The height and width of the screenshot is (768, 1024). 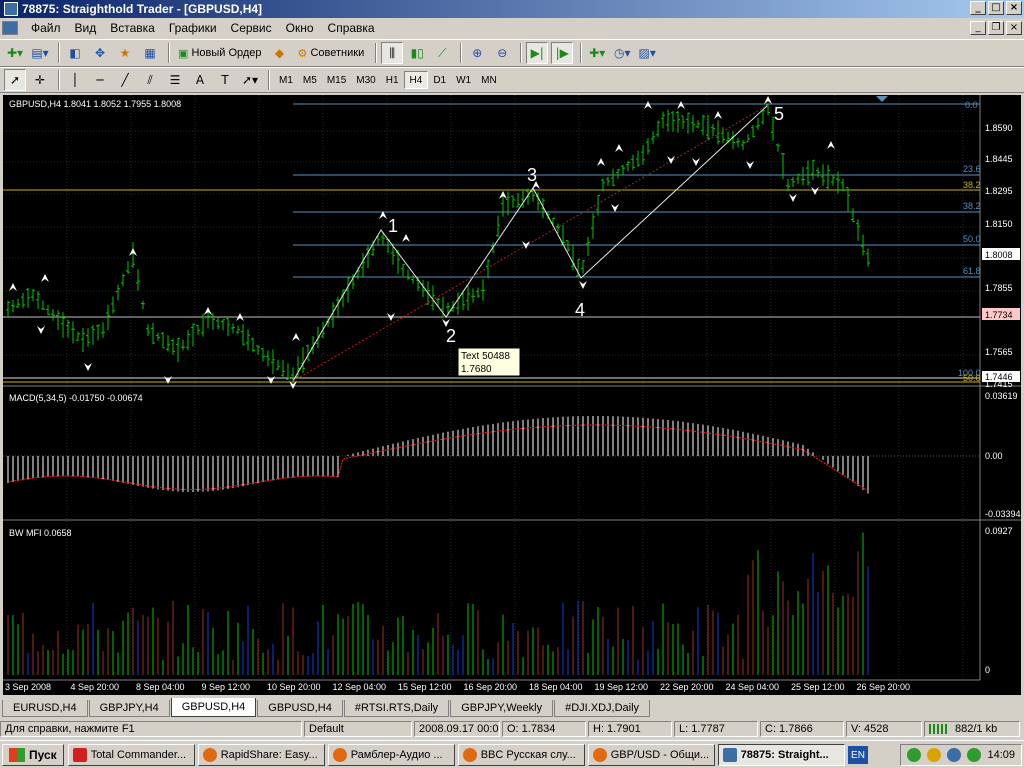 What do you see at coordinates (15, 80) in the screenshot?
I see `cursor-icon: ➚` at bounding box center [15, 80].